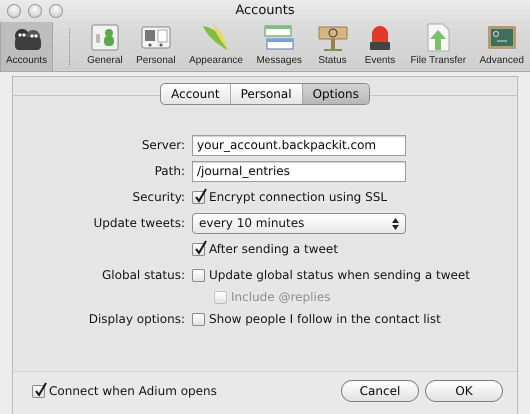  I want to click on checkbox-label: Show people I follow in the contact list, so click(325, 319).